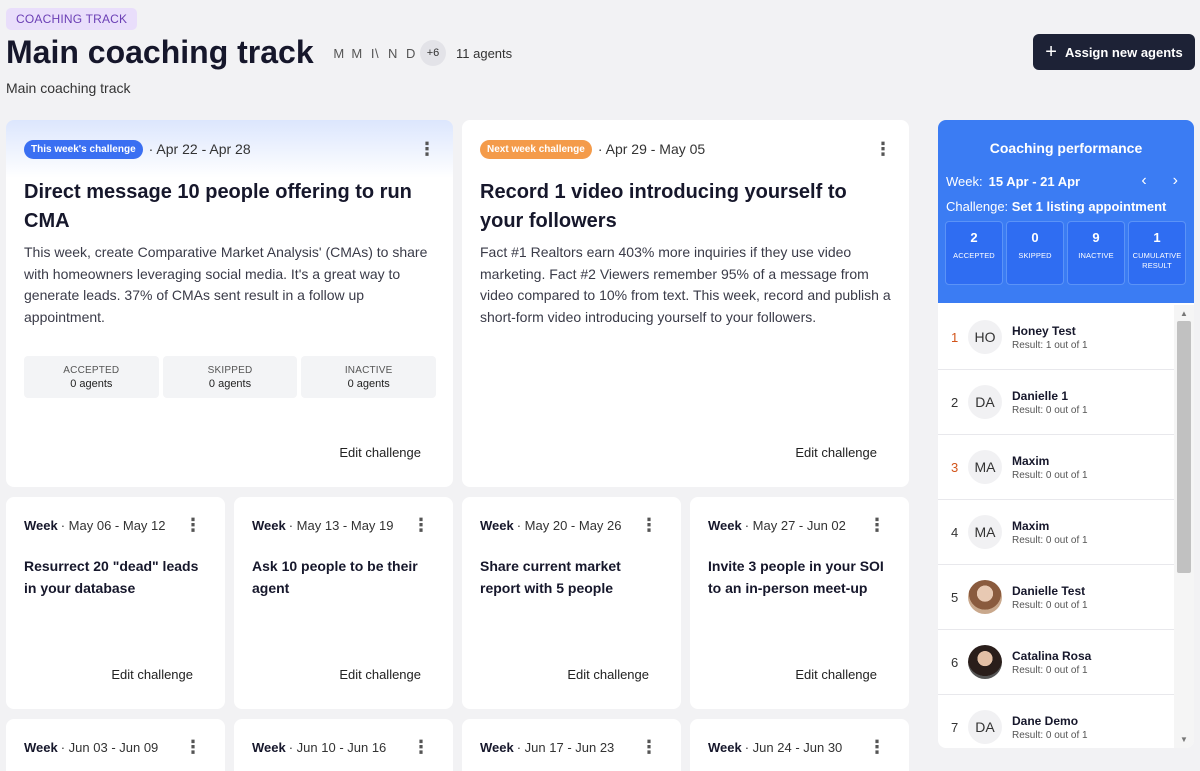 The height and width of the screenshot is (771, 1200). Describe the element at coordinates (393, 53) in the screenshot. I see `avatar: N` at that location.